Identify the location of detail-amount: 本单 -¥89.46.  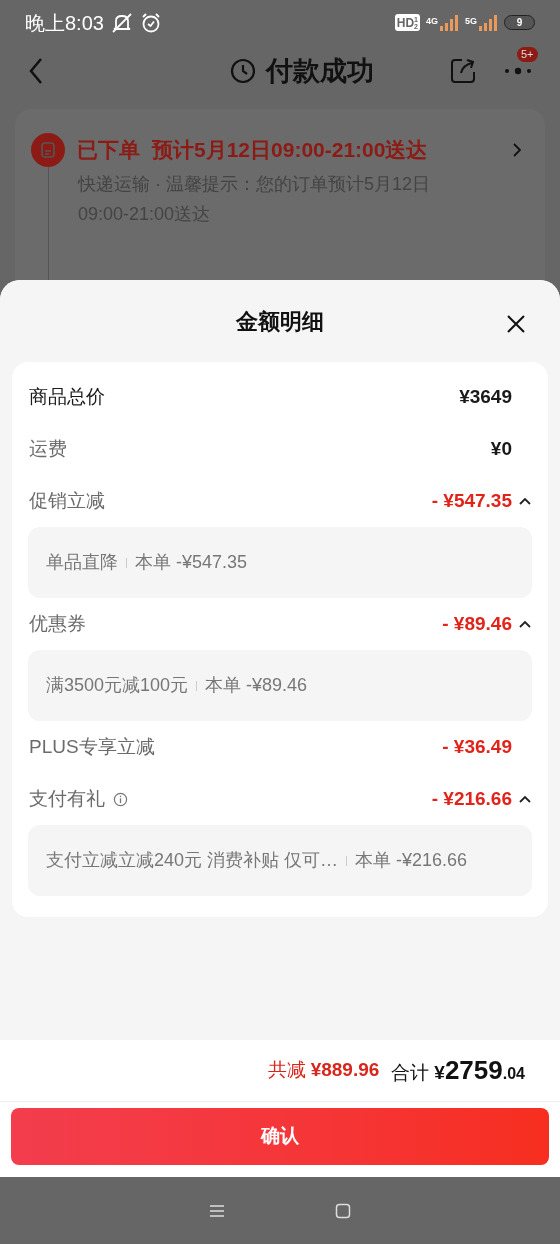
(256, 685).